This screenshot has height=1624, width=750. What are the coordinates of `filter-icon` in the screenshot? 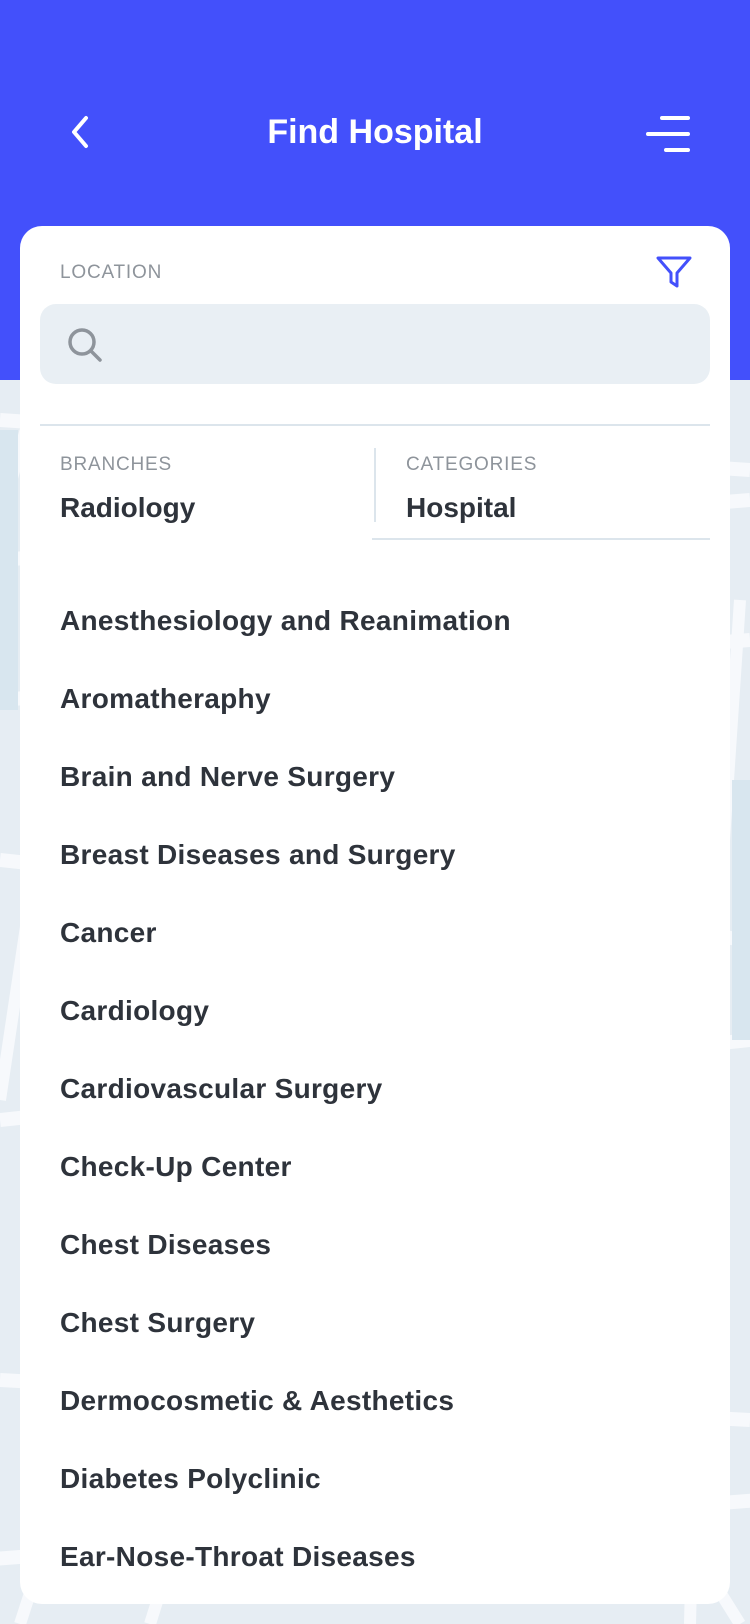 It's located at (674, 272).